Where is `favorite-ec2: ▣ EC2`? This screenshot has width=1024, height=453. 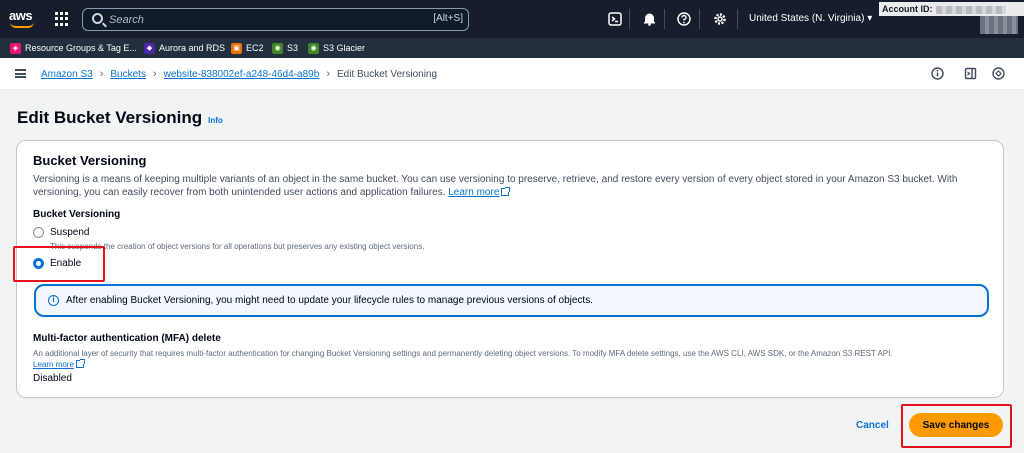
favorite-ec2: ▣ EC2 is located at coordinates (247, 48).